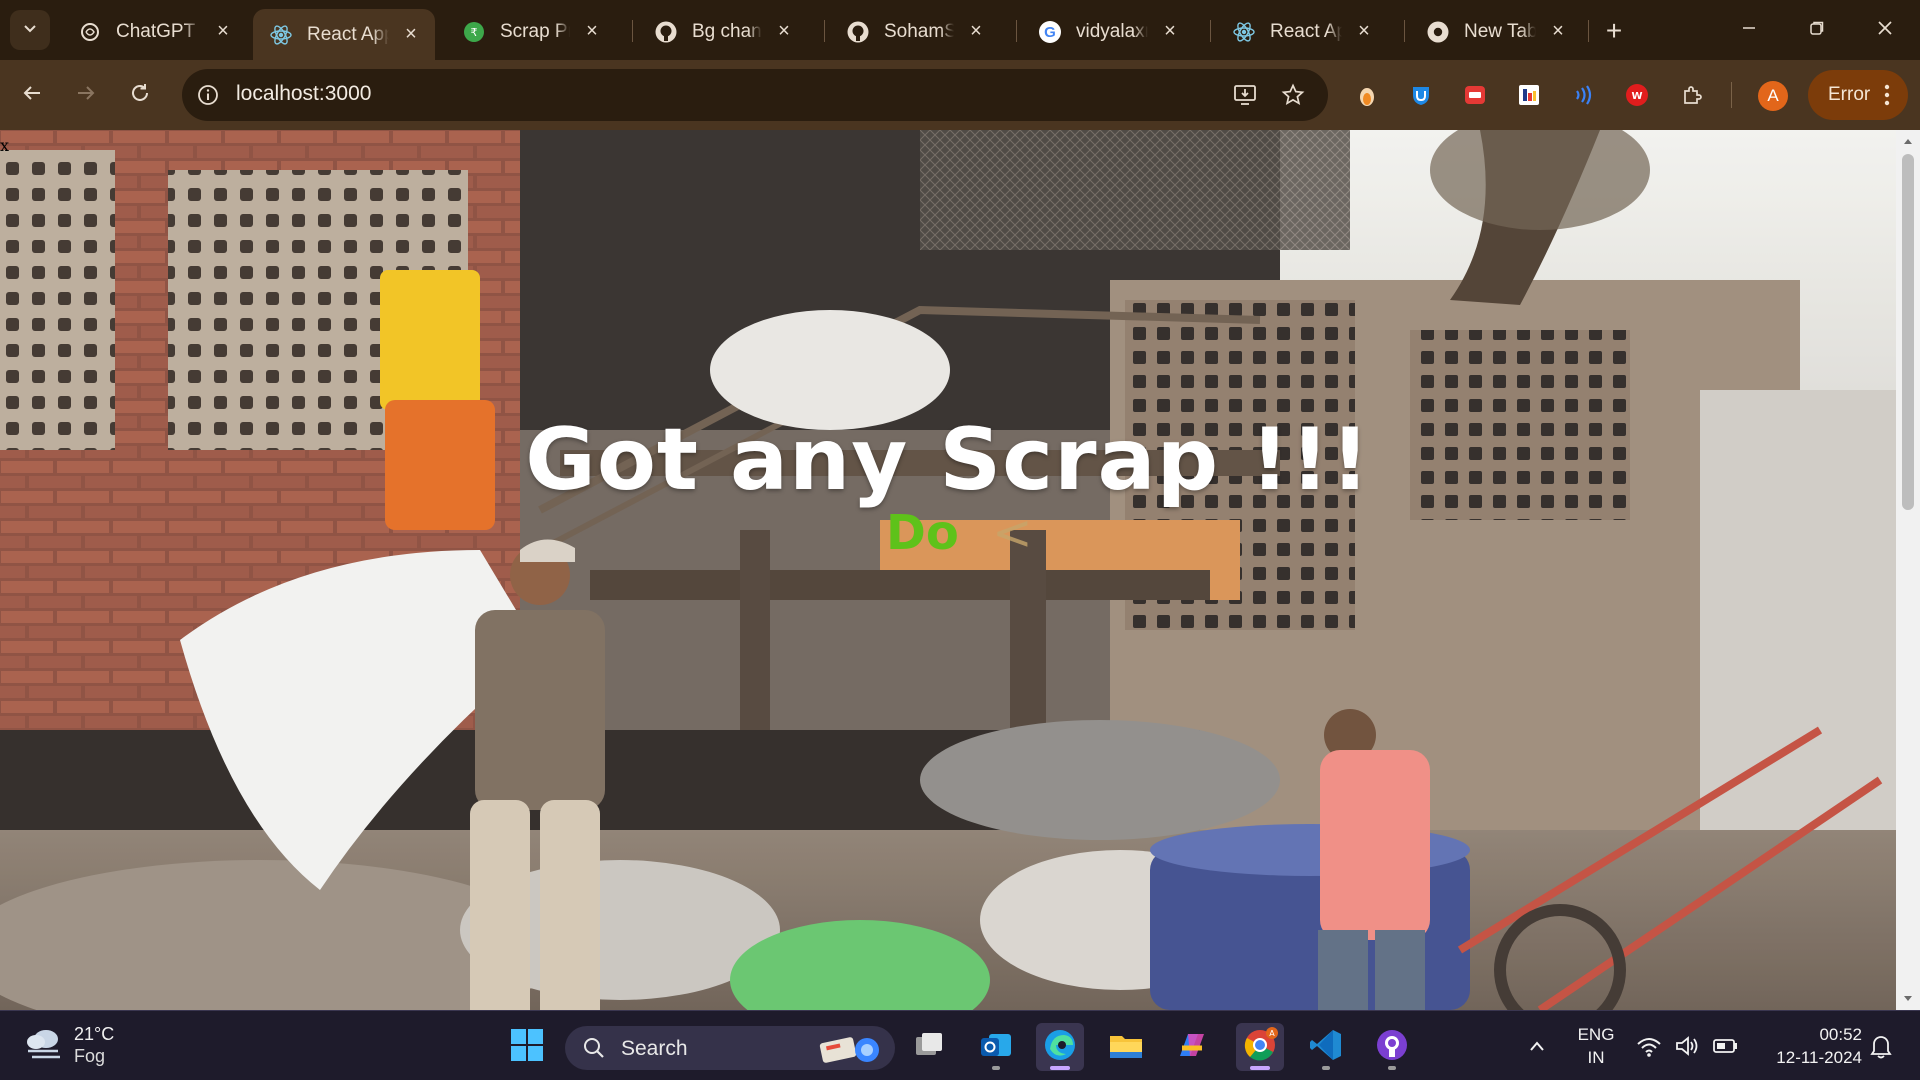 The height and width of the screenshot is (1080, 1920). I want to click on bookmark-star-icon, so click(1293, 95).